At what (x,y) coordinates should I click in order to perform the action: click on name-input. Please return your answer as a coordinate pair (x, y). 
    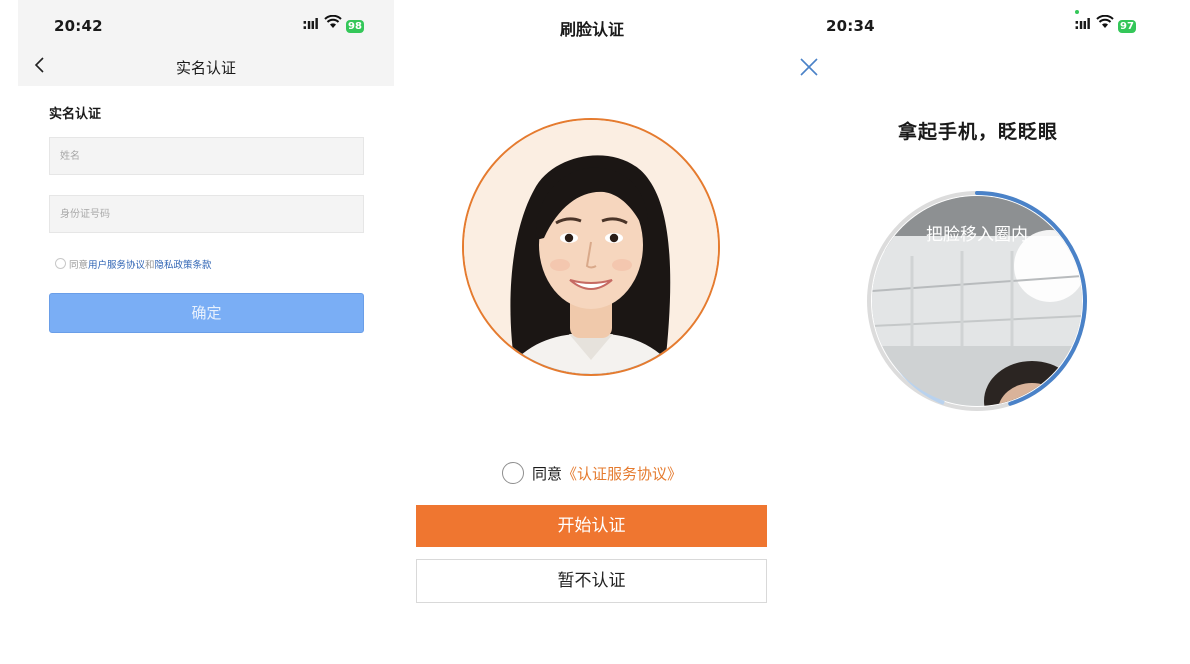
    Looking at the image, I should click on (206, 156).